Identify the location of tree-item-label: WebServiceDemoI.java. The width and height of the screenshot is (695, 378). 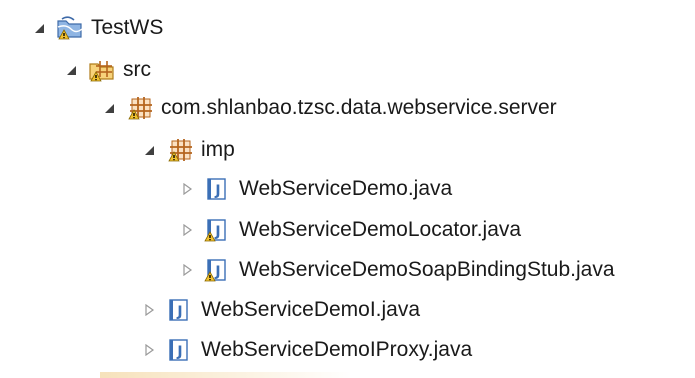
(311, 309).